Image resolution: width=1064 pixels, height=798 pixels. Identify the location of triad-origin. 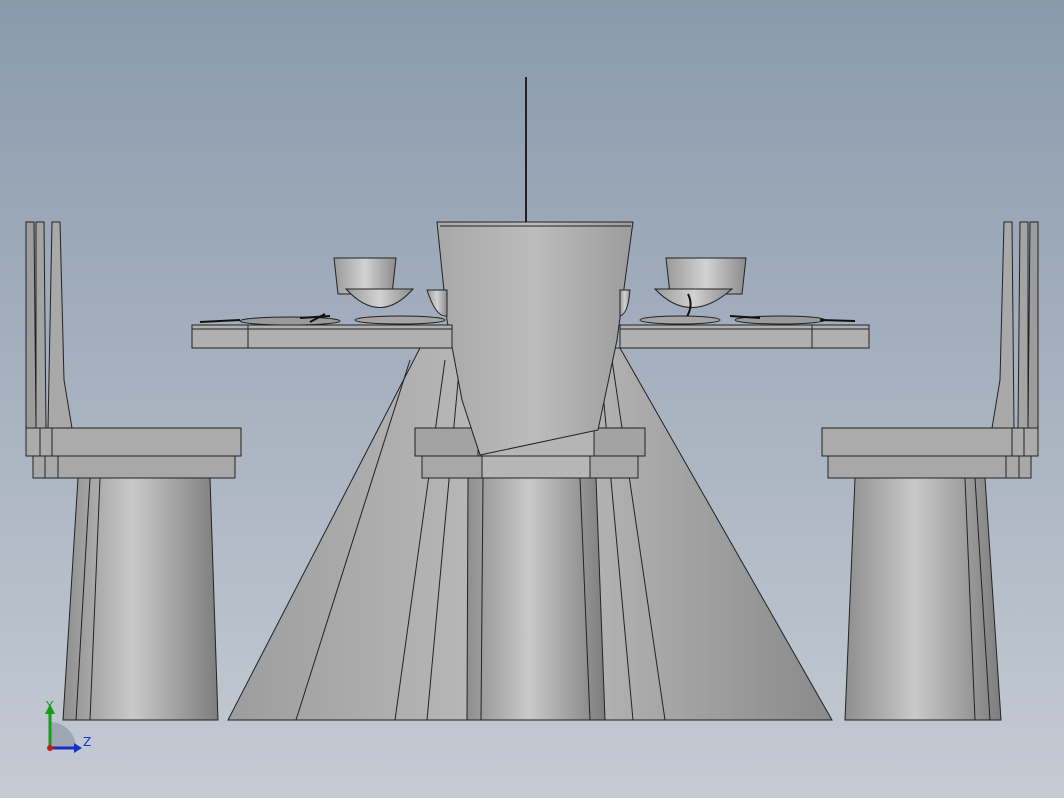
(50, 748).